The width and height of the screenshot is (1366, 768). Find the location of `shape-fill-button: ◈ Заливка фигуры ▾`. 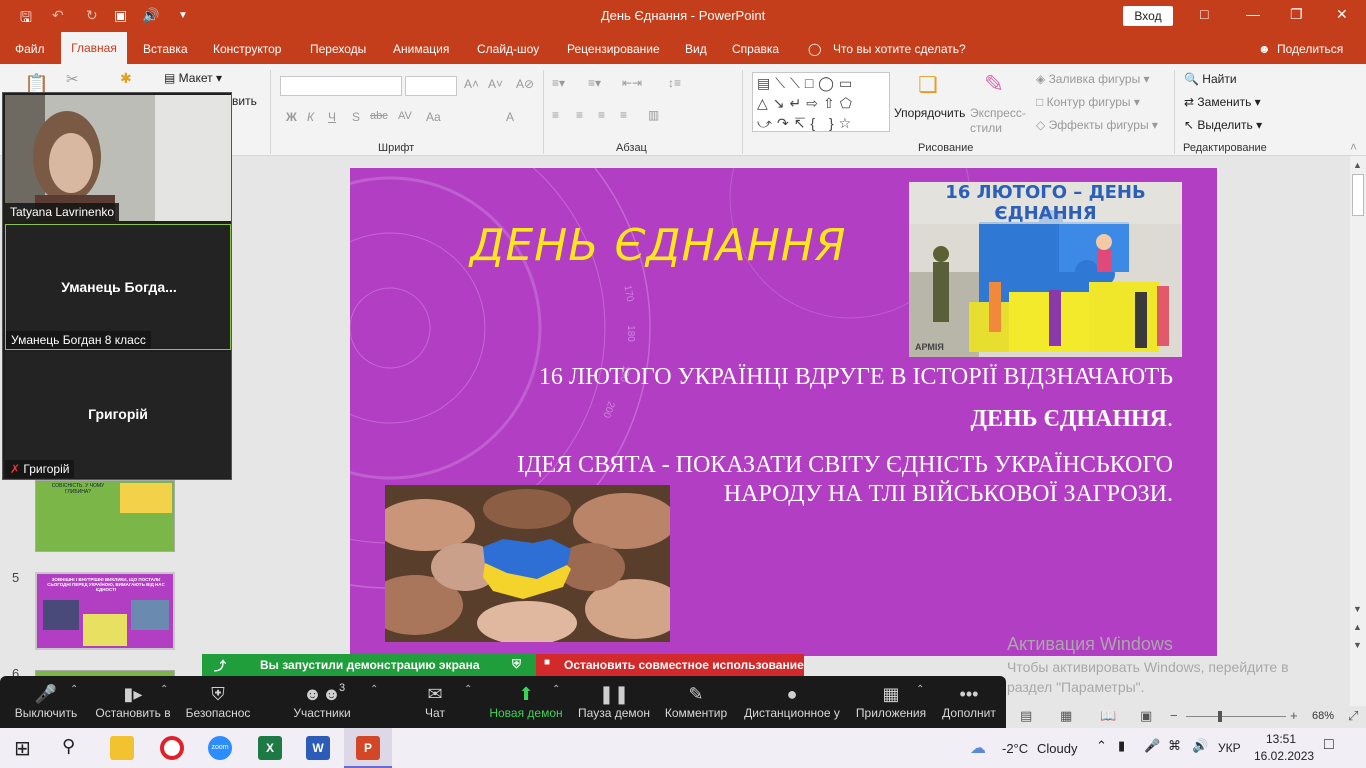

shape-fill-button: ◈ Заливка фигуры ▾ is located at coordinates (1093, 79).